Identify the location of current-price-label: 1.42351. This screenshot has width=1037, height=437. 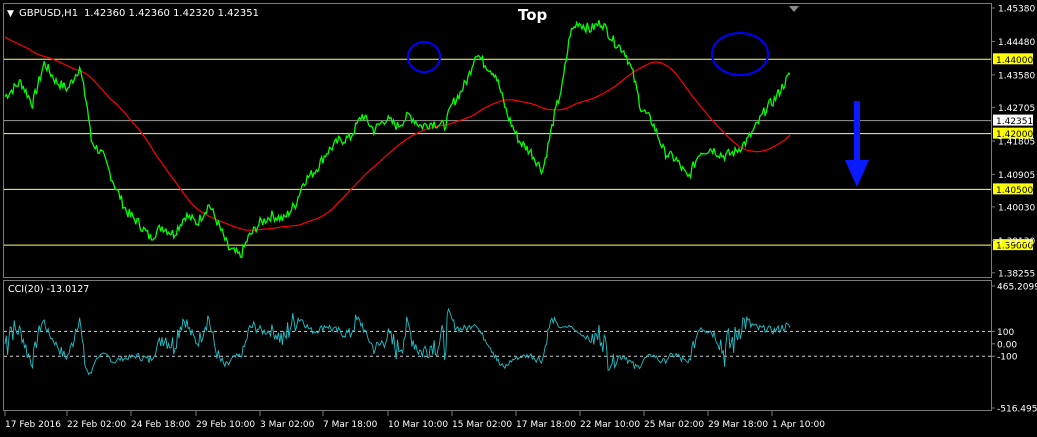
(1014, 122).